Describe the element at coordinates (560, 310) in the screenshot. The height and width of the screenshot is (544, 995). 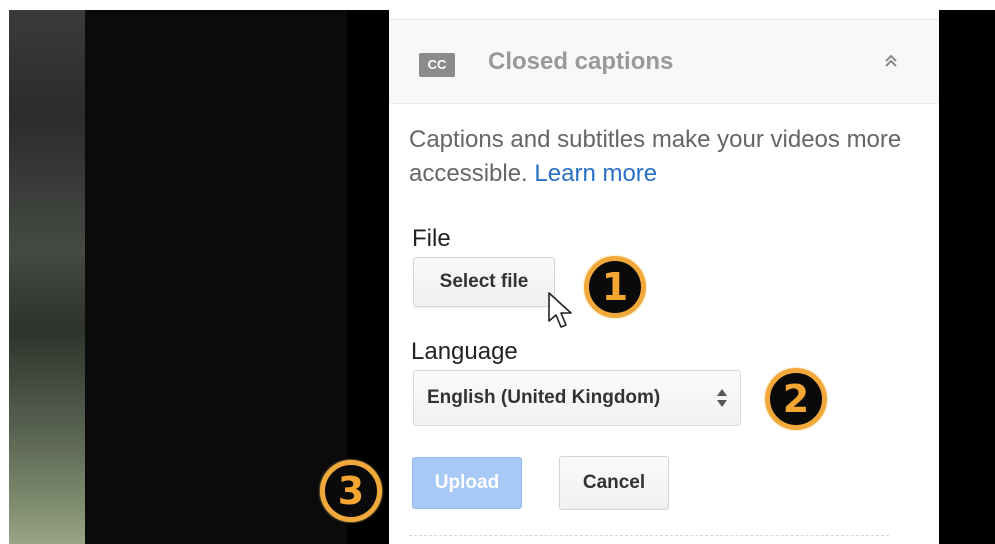
I see `mouse-pointer-icon` at that location.